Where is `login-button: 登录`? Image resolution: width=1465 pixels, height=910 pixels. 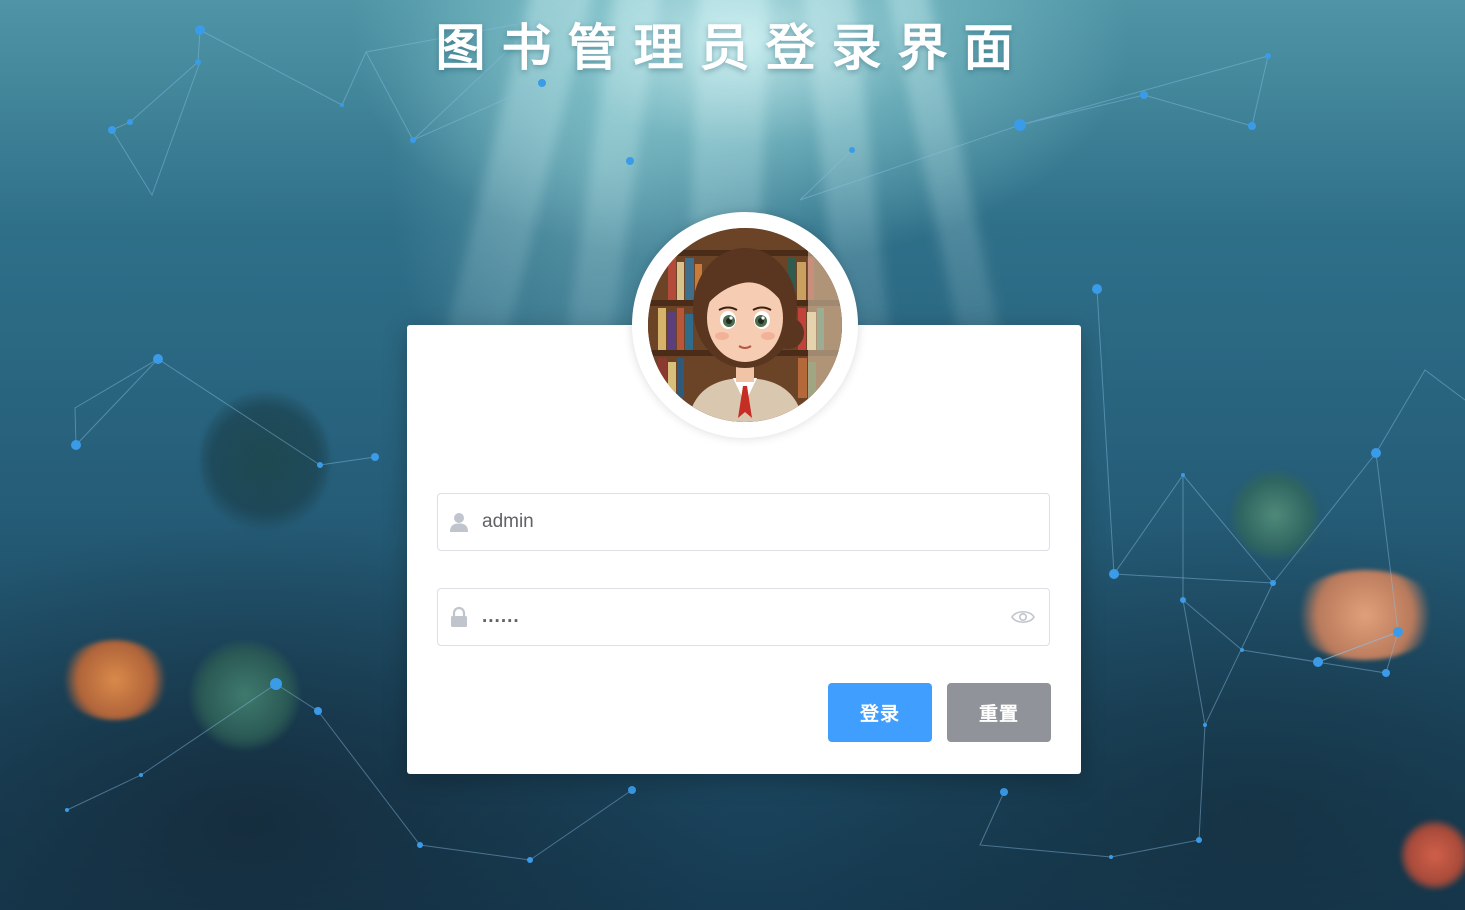 login-button: 登录 is located at coordinates (880, 712).